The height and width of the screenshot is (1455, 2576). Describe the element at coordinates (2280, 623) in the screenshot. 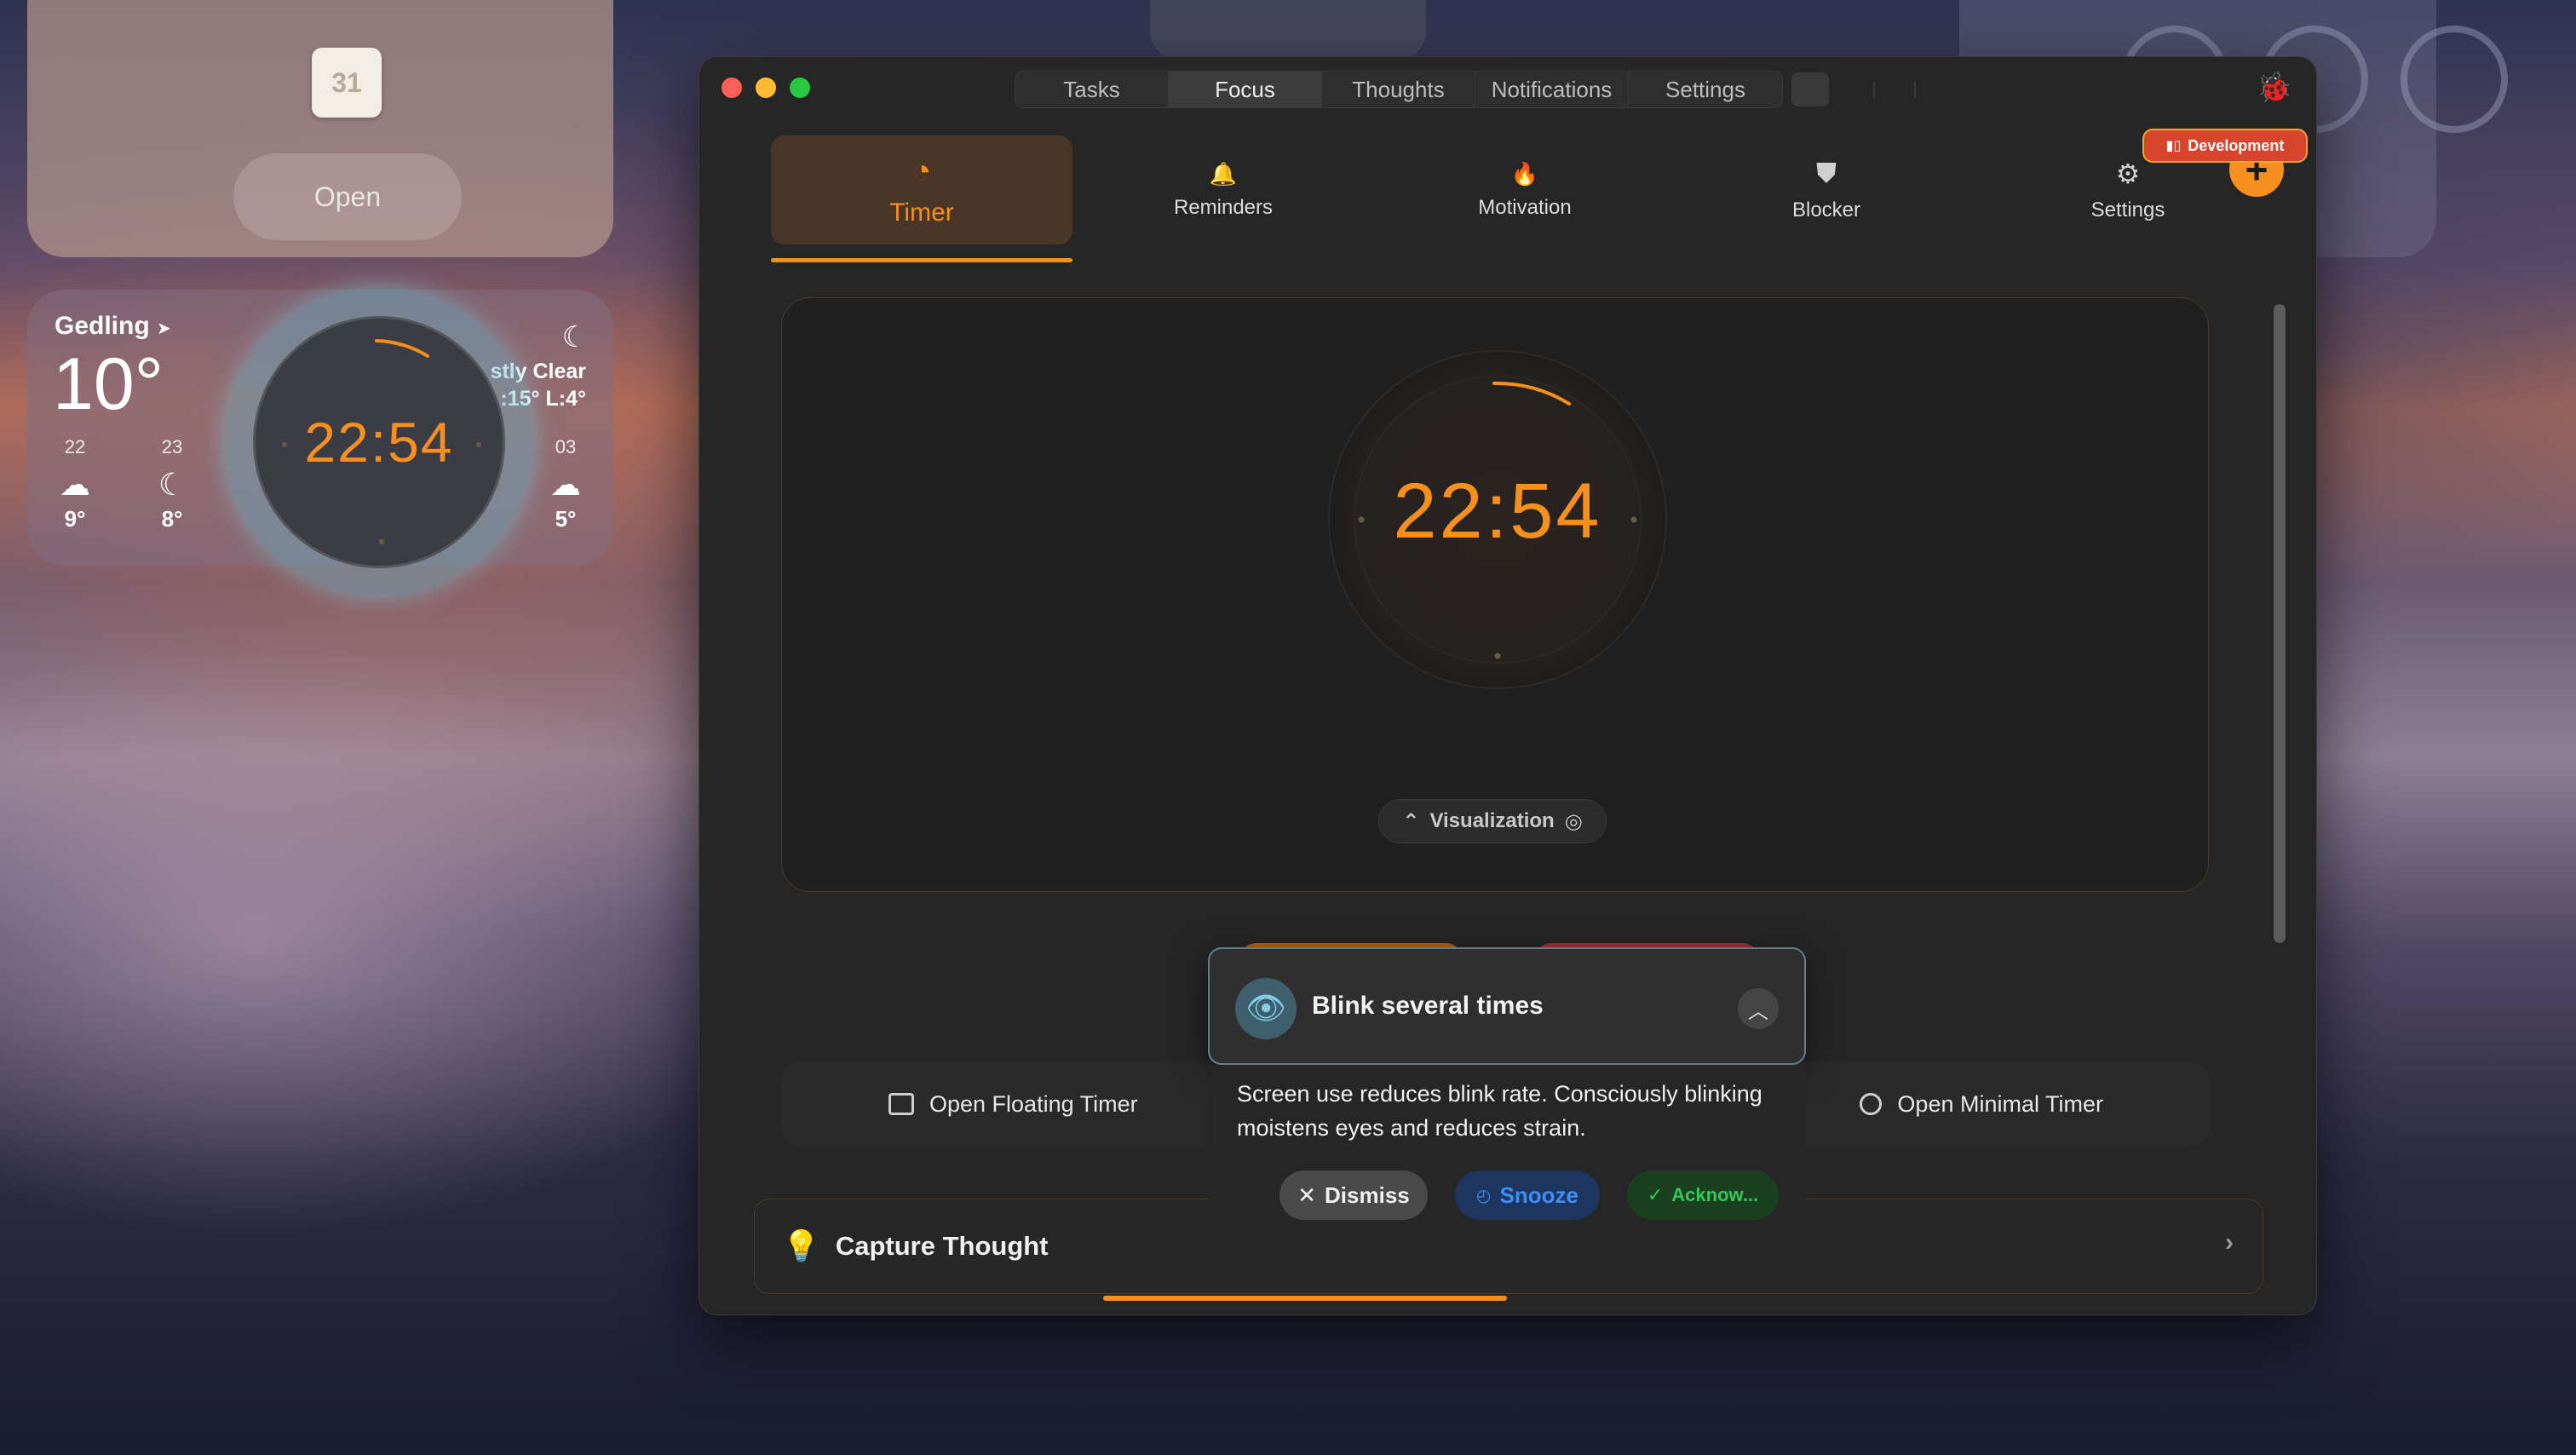

I see `scrollbar-thumb` at that location.